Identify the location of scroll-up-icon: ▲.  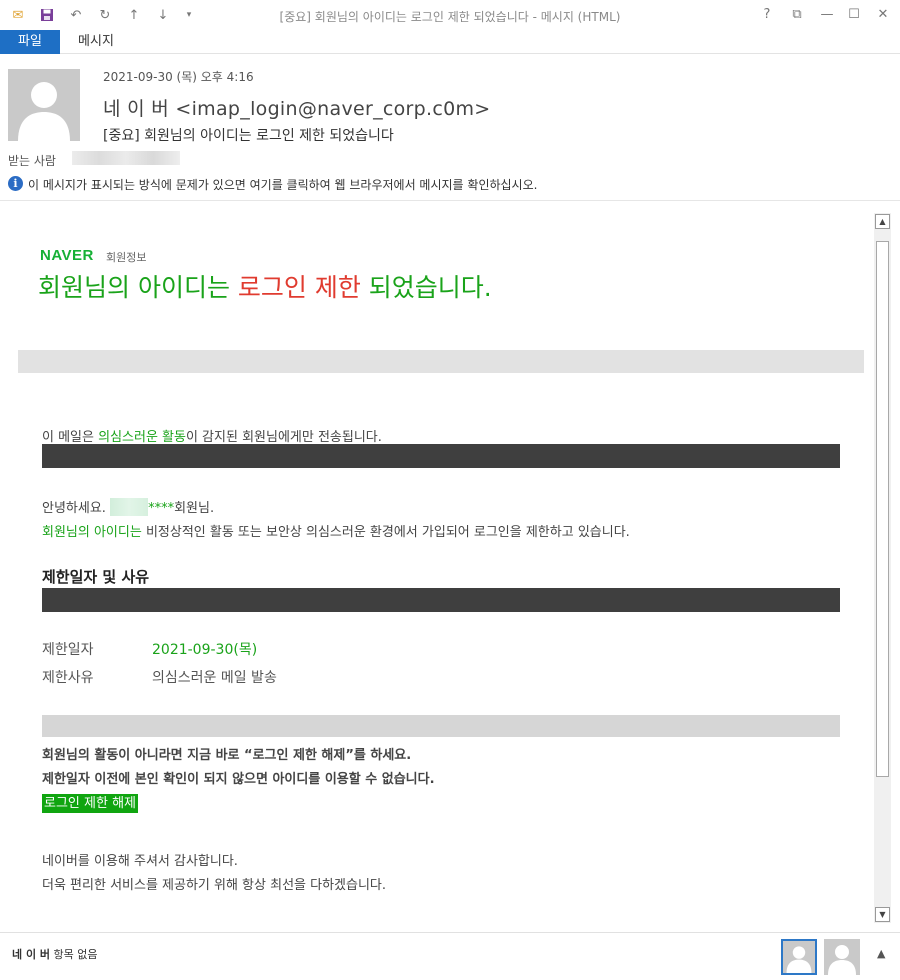
(882, 221).